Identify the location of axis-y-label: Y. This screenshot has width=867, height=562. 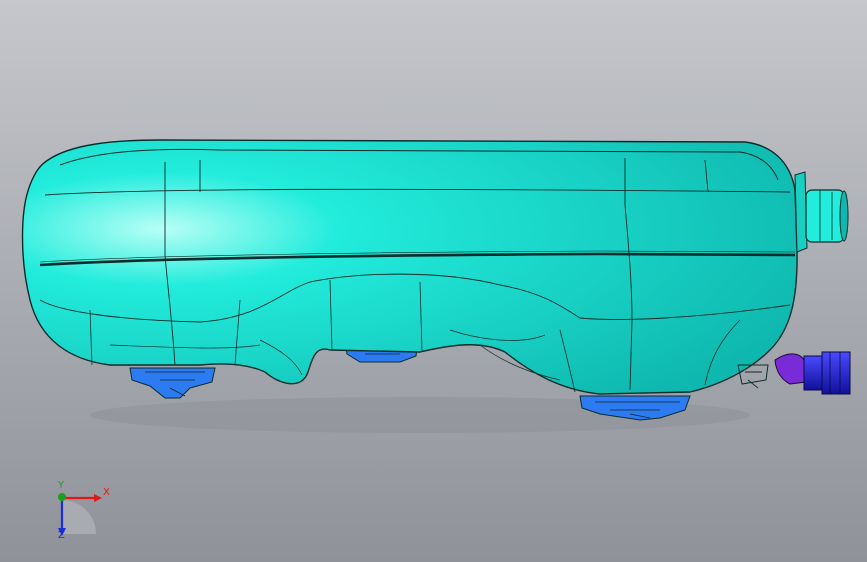
(61, 485).